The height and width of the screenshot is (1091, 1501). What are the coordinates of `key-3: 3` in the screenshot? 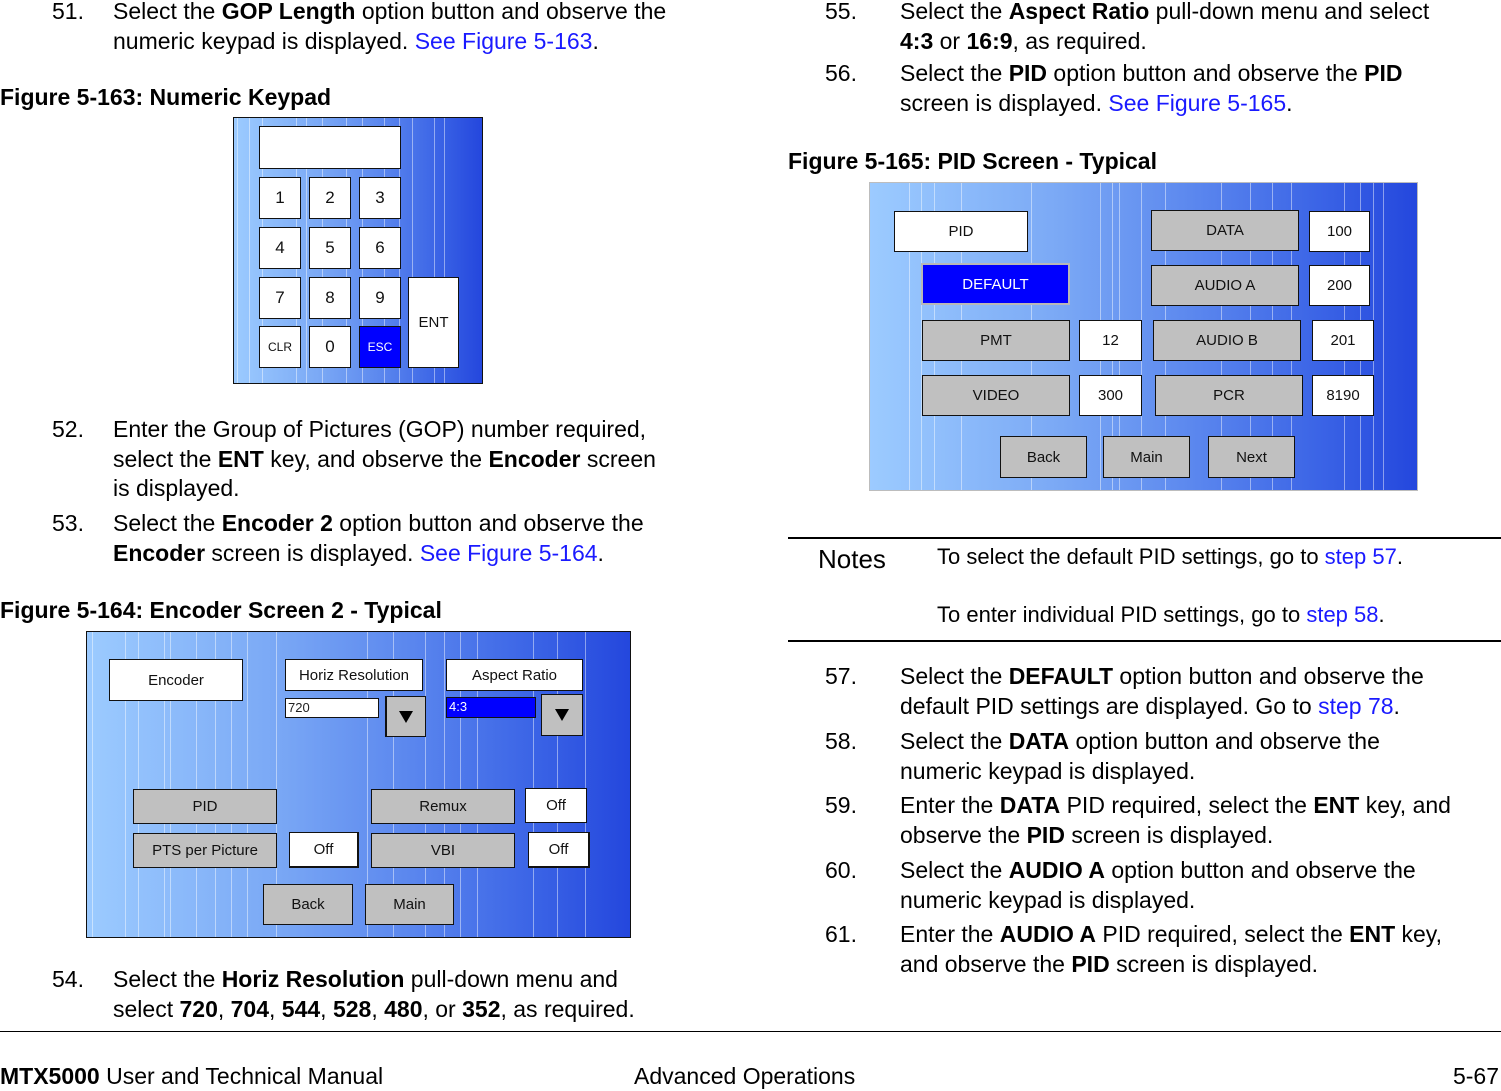 It's located at (380, 198).